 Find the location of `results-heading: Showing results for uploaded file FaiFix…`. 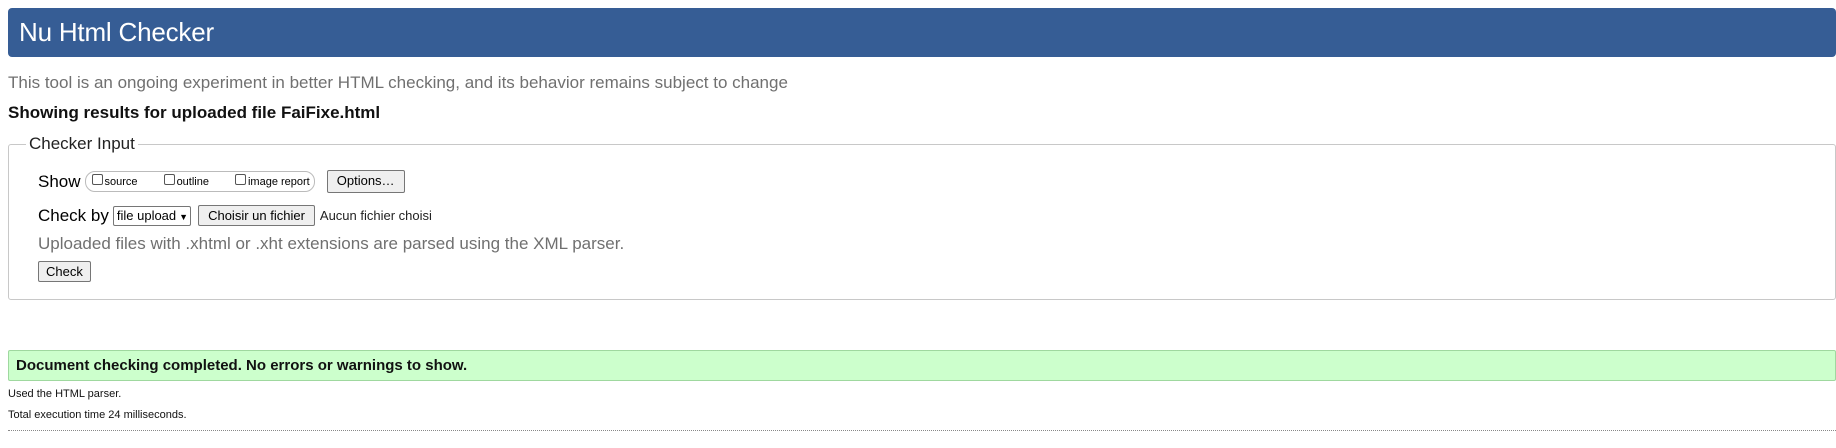

results-heading: Showing results for uploaded file FaiFix… is located at coordinates (194, 112).